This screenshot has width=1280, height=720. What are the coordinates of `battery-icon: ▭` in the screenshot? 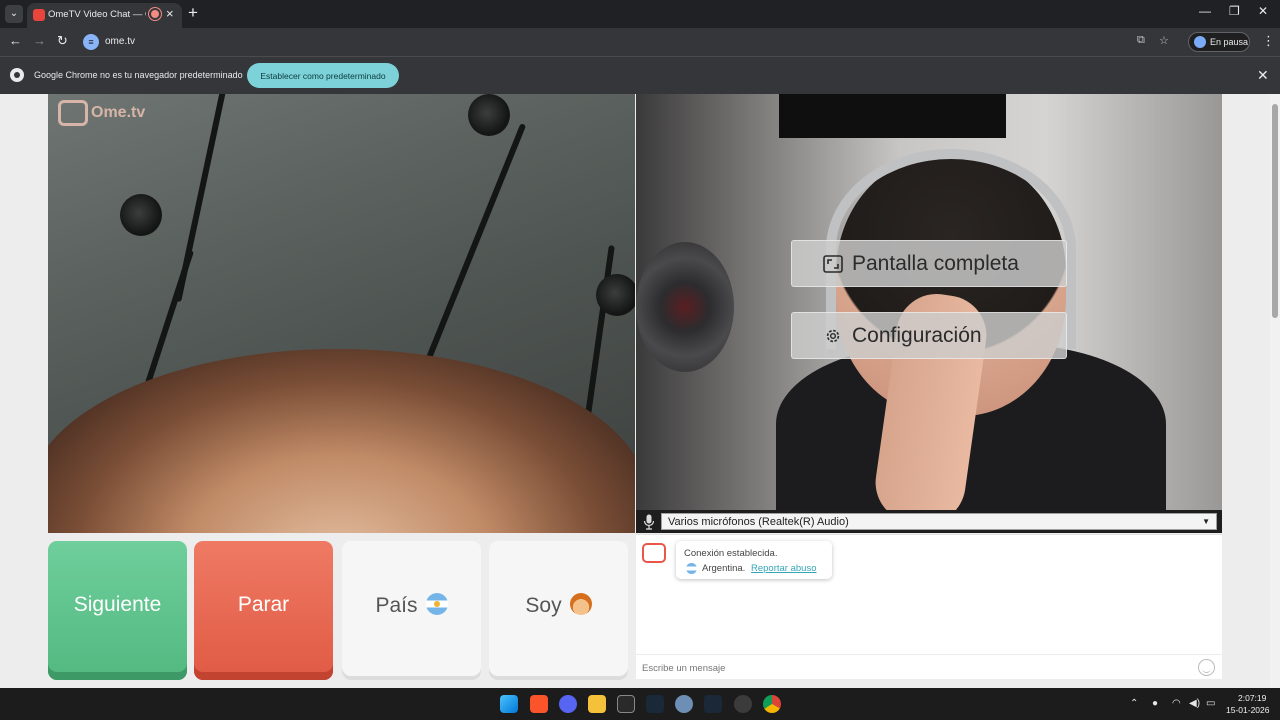 It's located at (1210, 703).